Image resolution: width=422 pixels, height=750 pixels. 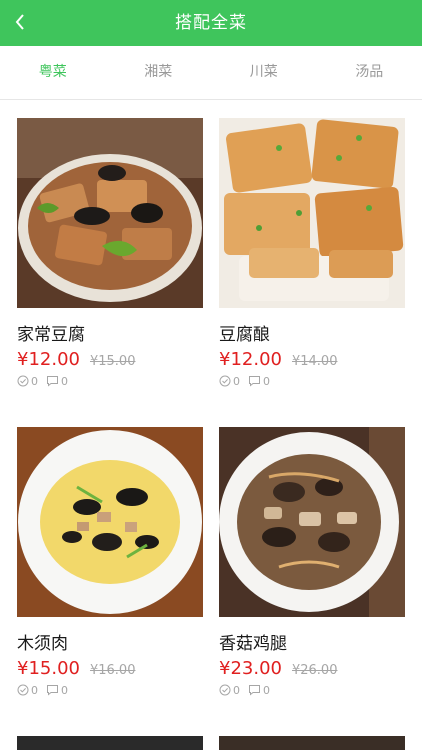 I want to click on dish-original-price: ¥15.00, so click(x=112, y=361).